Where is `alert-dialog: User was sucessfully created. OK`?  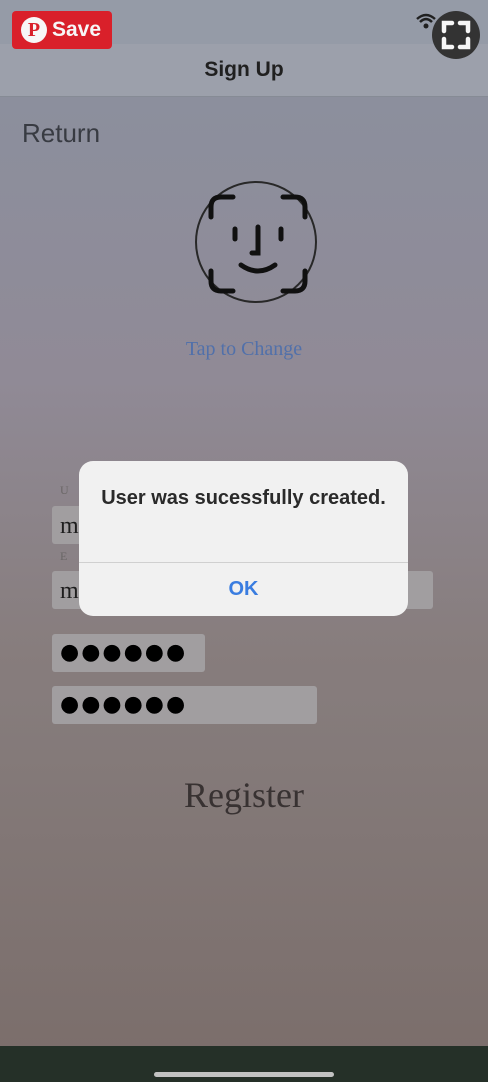
alert-dialog: User was sucessfully created. OK is located at coordinates (243, 538).